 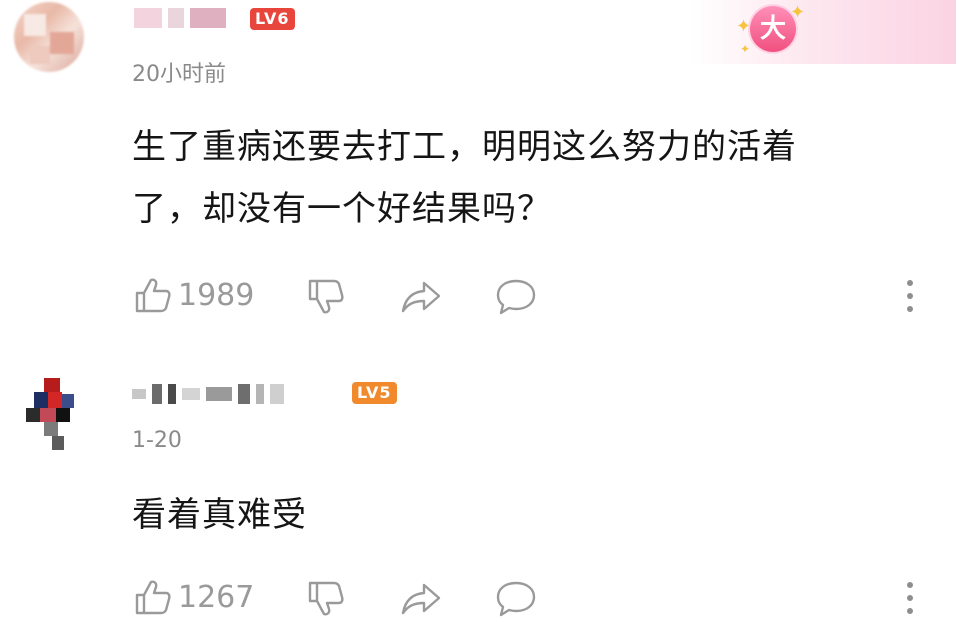 What do you see at coordinates (823, 32) in the screenshot?
I see `super-fan-badge: ✦ ✦ ✦ 大` at bounding box center [823, 32].